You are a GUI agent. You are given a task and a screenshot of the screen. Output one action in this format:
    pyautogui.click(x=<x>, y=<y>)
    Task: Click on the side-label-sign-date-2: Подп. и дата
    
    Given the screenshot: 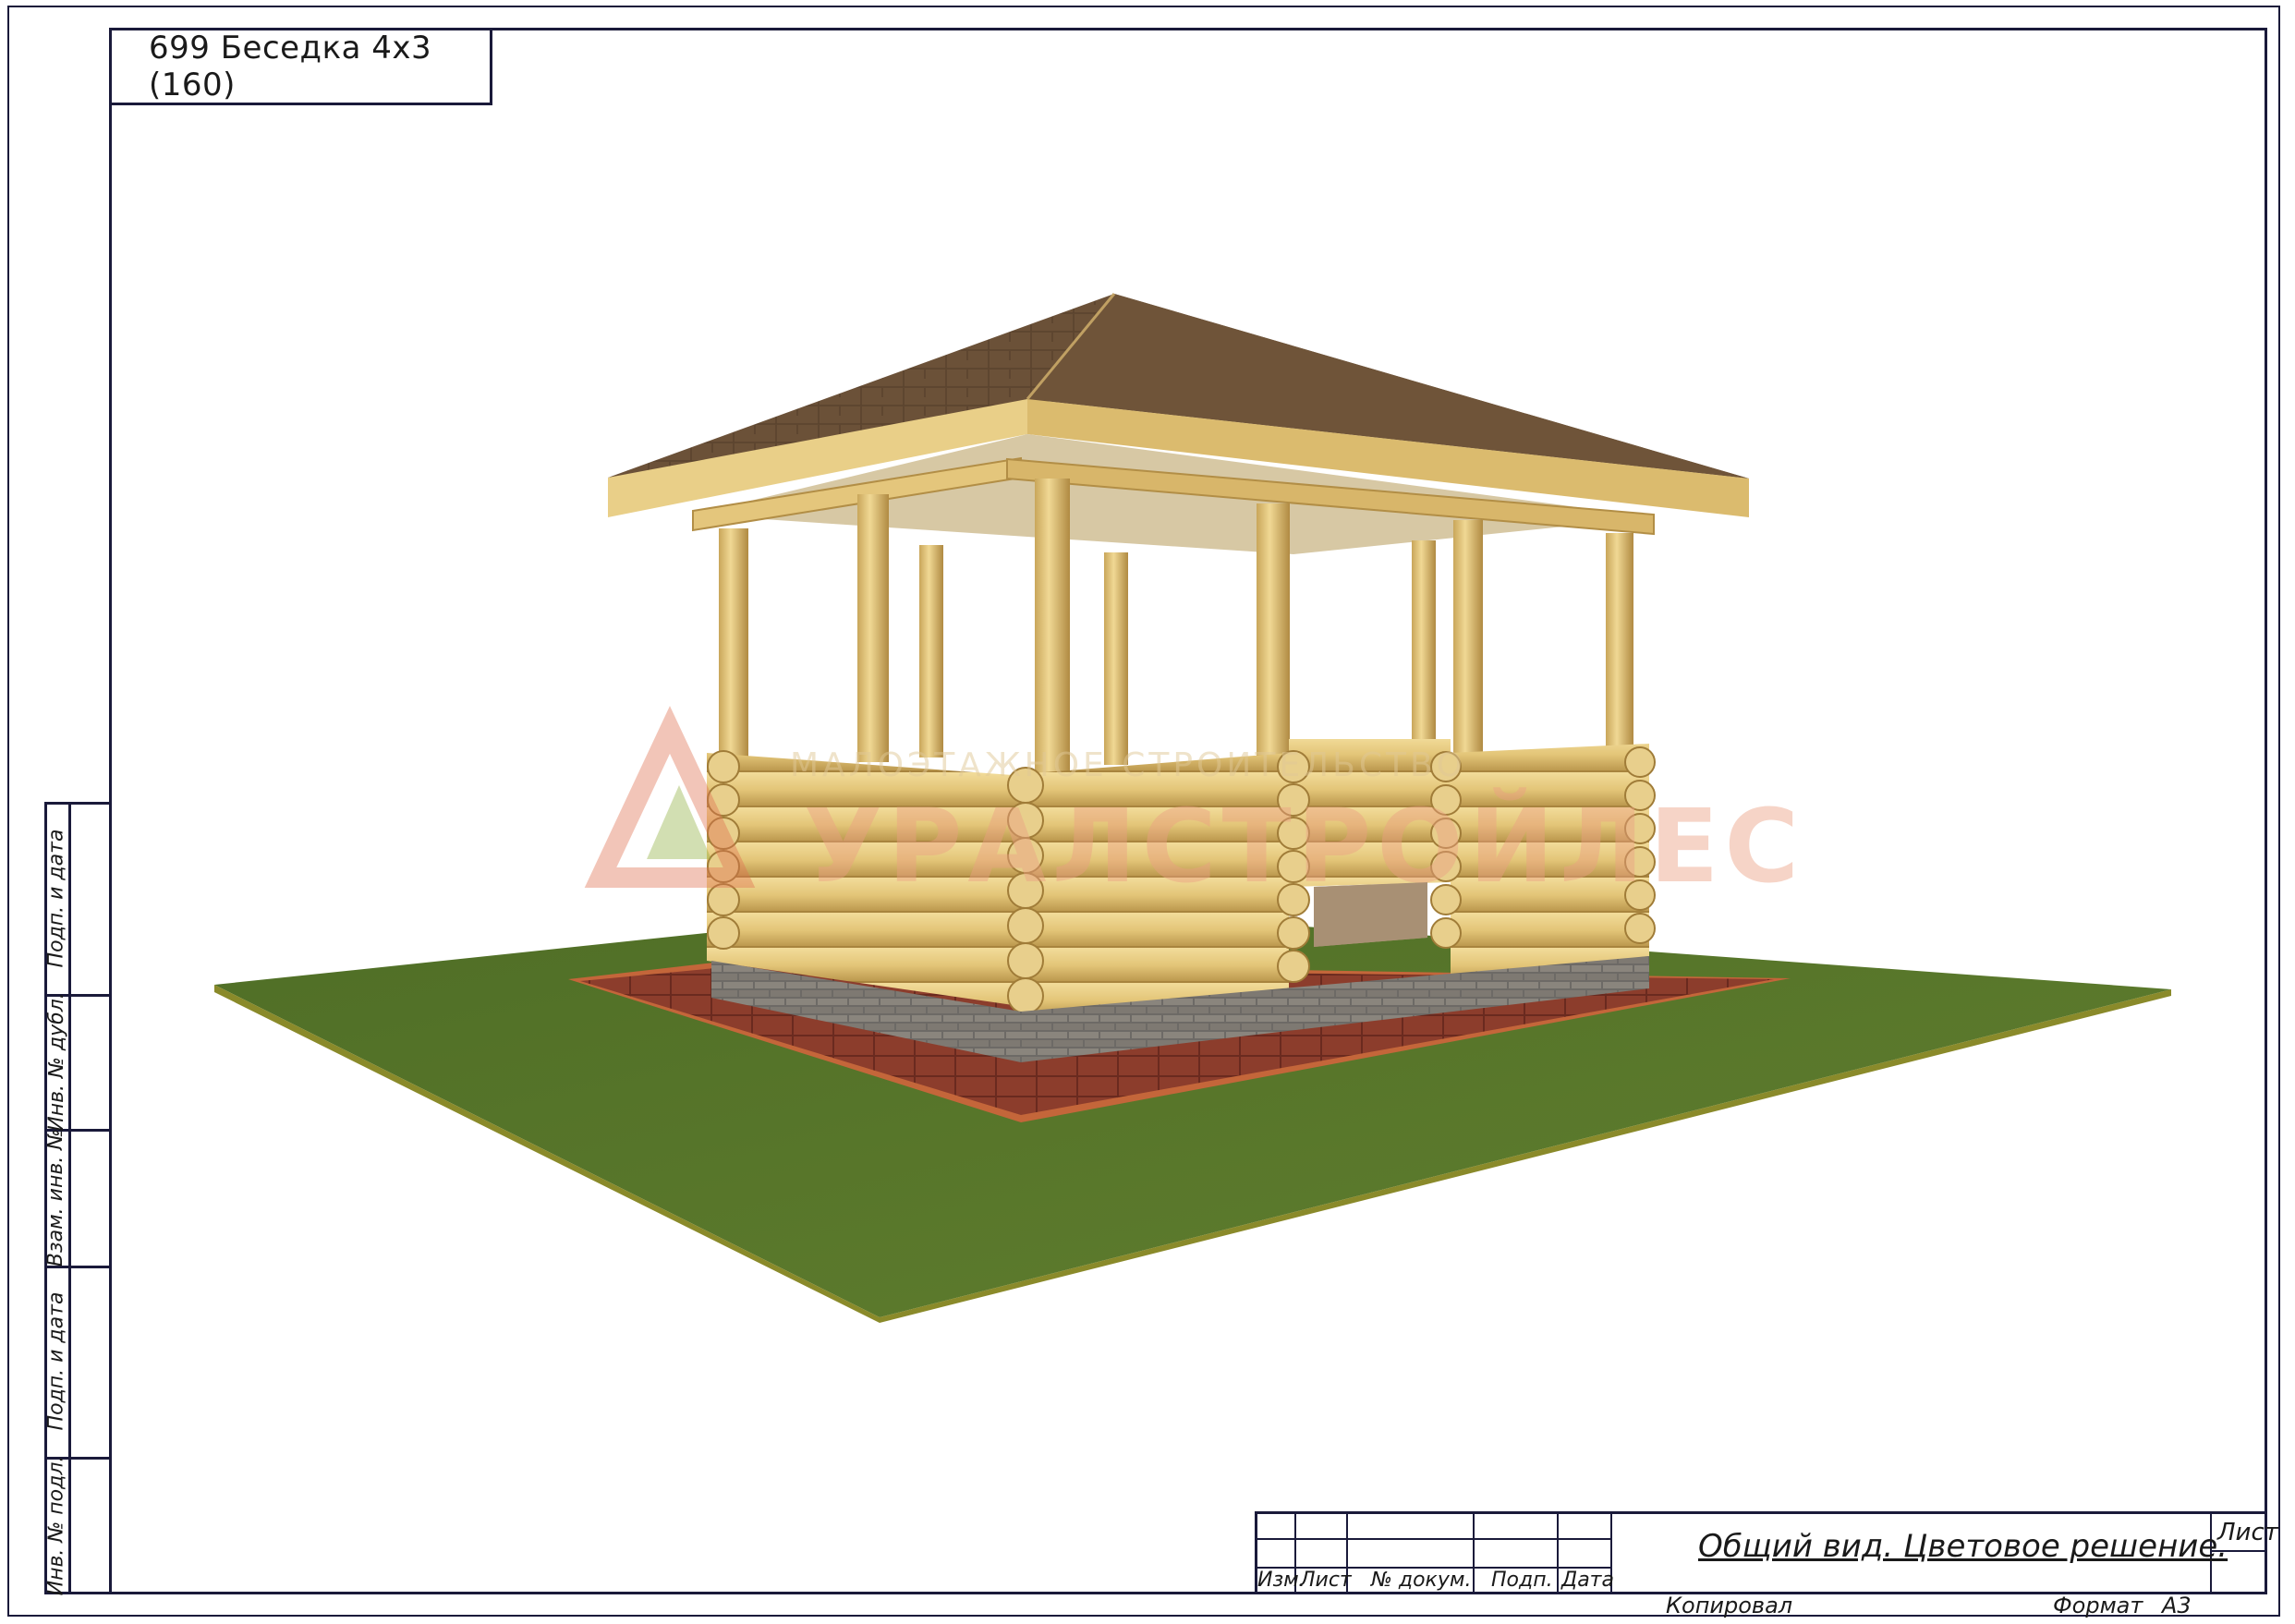 What is the action you would take?
    pyautogui.click(x=56, y=1361)
    